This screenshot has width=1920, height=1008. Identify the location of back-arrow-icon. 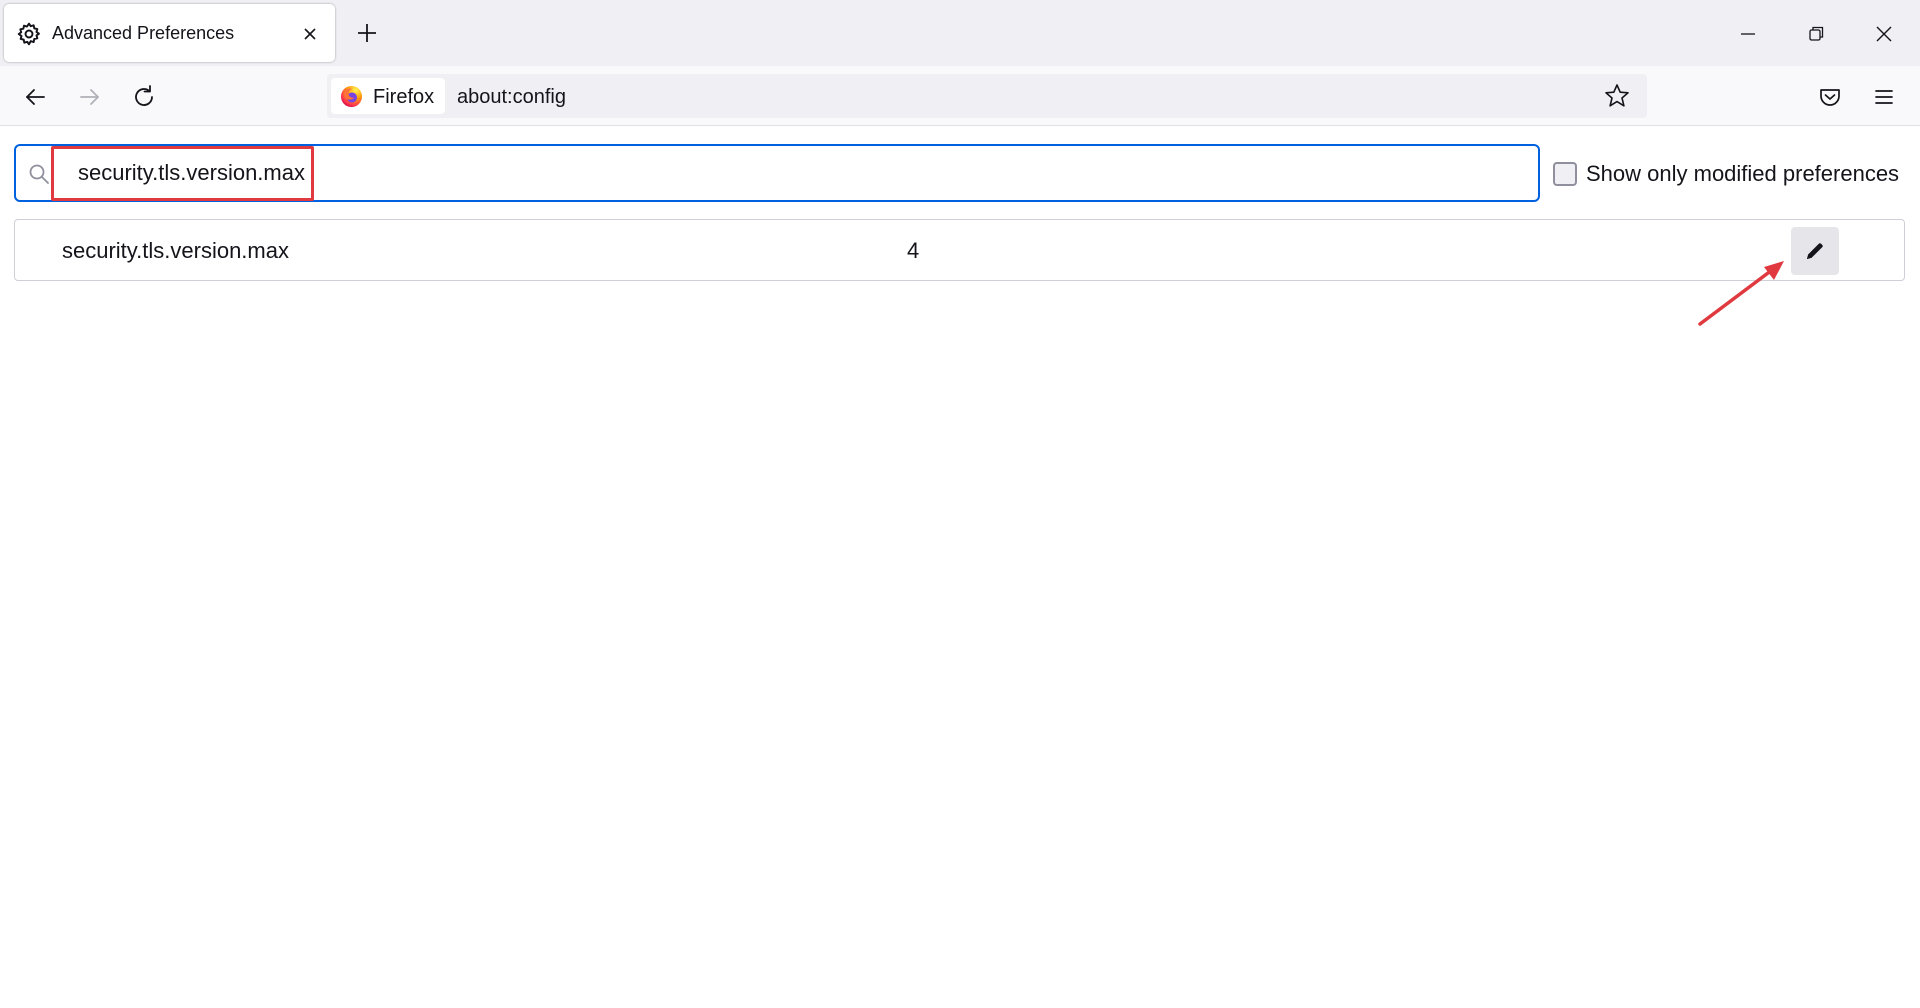
(35, 97).